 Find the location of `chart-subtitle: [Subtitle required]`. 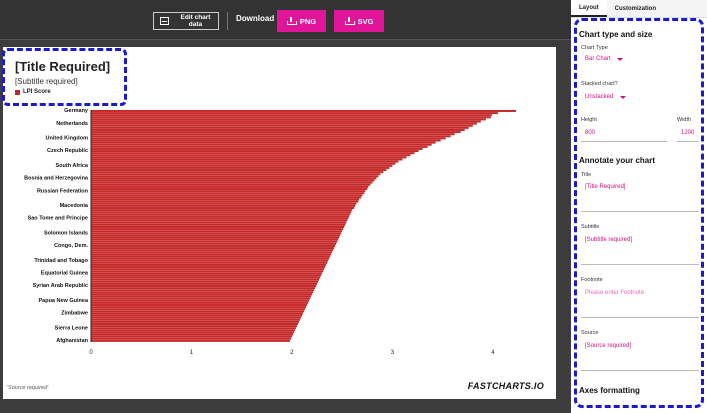

chart-subtitle: [Subtitle required] is located at coordinates (46, 81).